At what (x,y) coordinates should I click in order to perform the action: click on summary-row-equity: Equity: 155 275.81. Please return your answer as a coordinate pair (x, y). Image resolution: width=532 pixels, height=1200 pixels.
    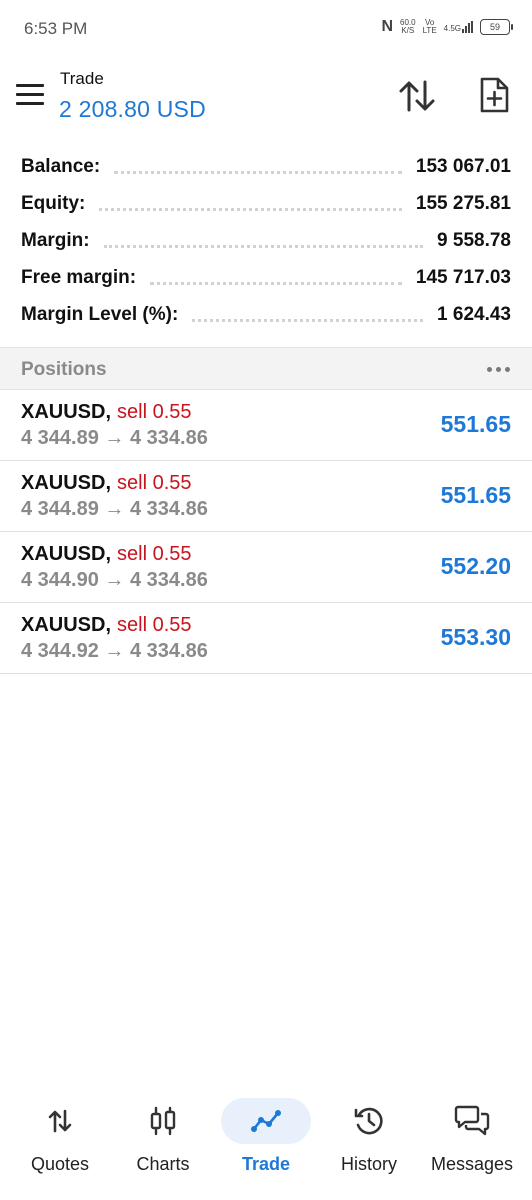
    Looking at the image, I should click on (266, 203).